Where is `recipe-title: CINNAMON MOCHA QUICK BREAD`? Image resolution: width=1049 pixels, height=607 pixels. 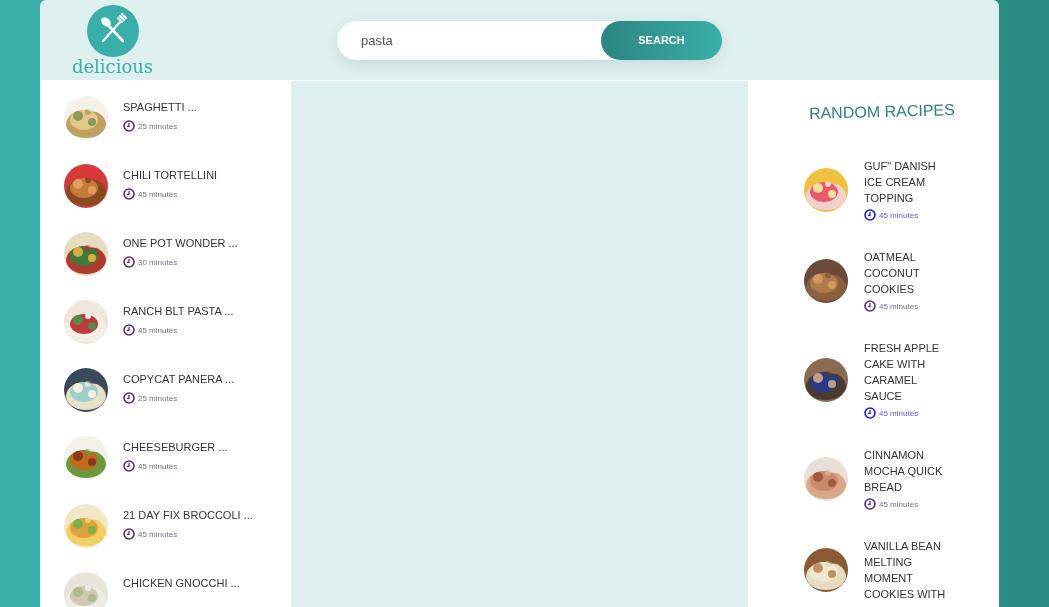 recipe-title: CINNAMON MOCHA QUICK BREAD is located at coordinates (905, 471).